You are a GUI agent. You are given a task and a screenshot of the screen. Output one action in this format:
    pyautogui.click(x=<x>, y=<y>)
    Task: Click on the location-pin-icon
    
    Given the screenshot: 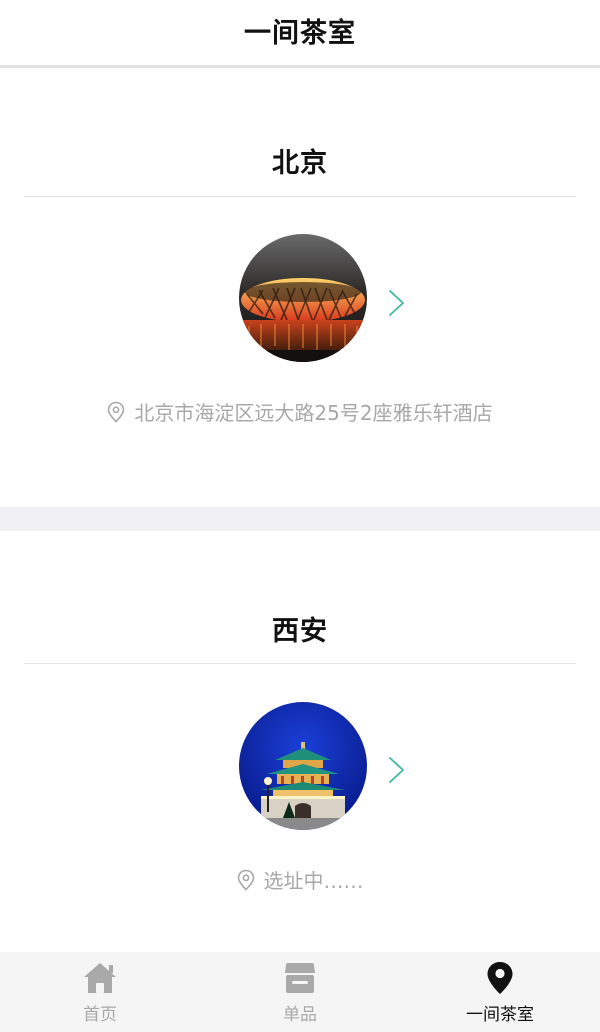 What is the action you would take?
    pyautogui.click(x=500, y=978)
    